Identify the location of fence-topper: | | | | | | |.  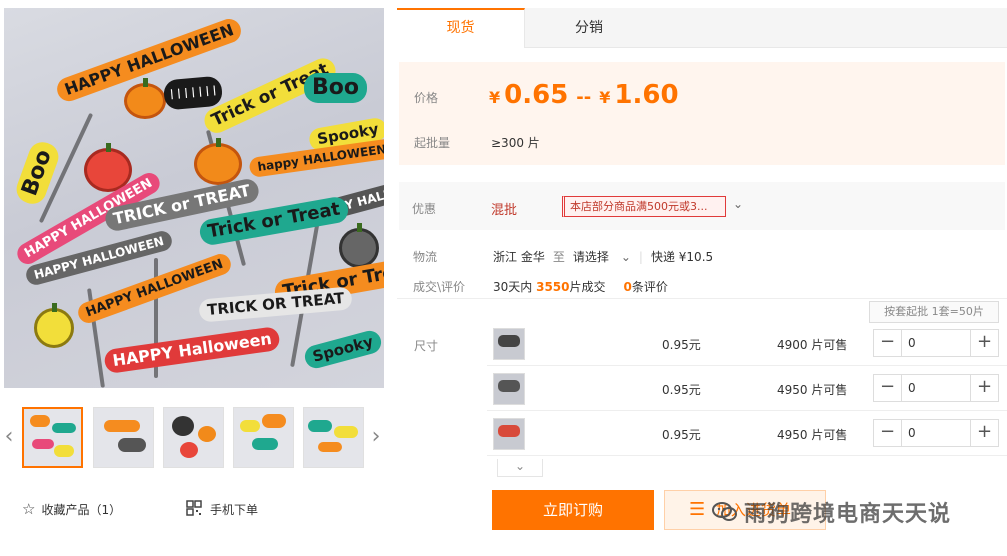
(193, 93).